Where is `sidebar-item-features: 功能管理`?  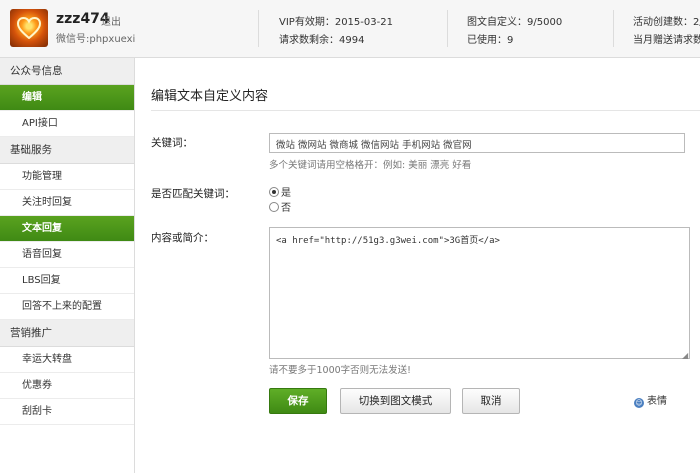
sidebar-item-features: 功能管理 is located at coordinates (67, 177).